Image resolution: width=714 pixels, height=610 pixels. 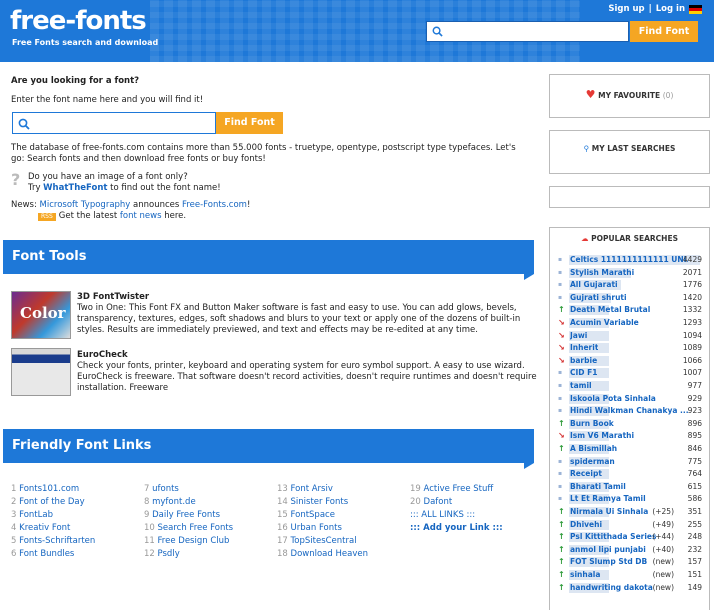 I want to click on main-find-font-button: Find Font, so click(x=249, y=123).